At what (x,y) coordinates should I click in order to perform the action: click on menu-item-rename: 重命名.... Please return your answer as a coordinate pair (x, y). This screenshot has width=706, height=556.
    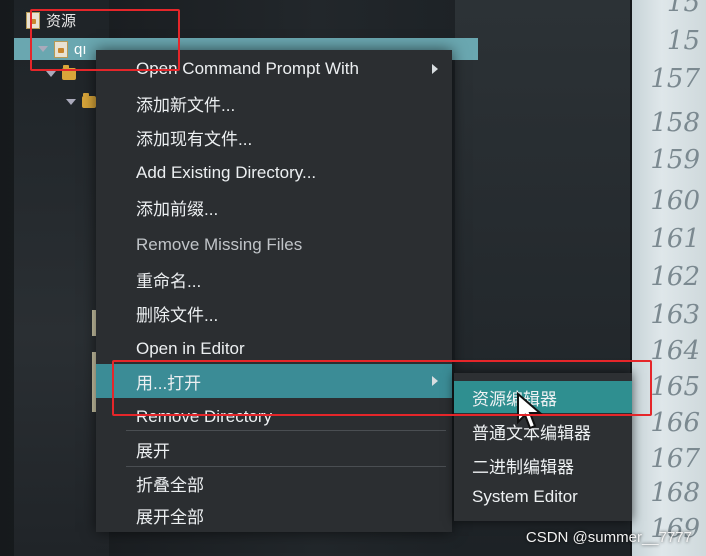
    Looking at the image, I should click on (274, 279).